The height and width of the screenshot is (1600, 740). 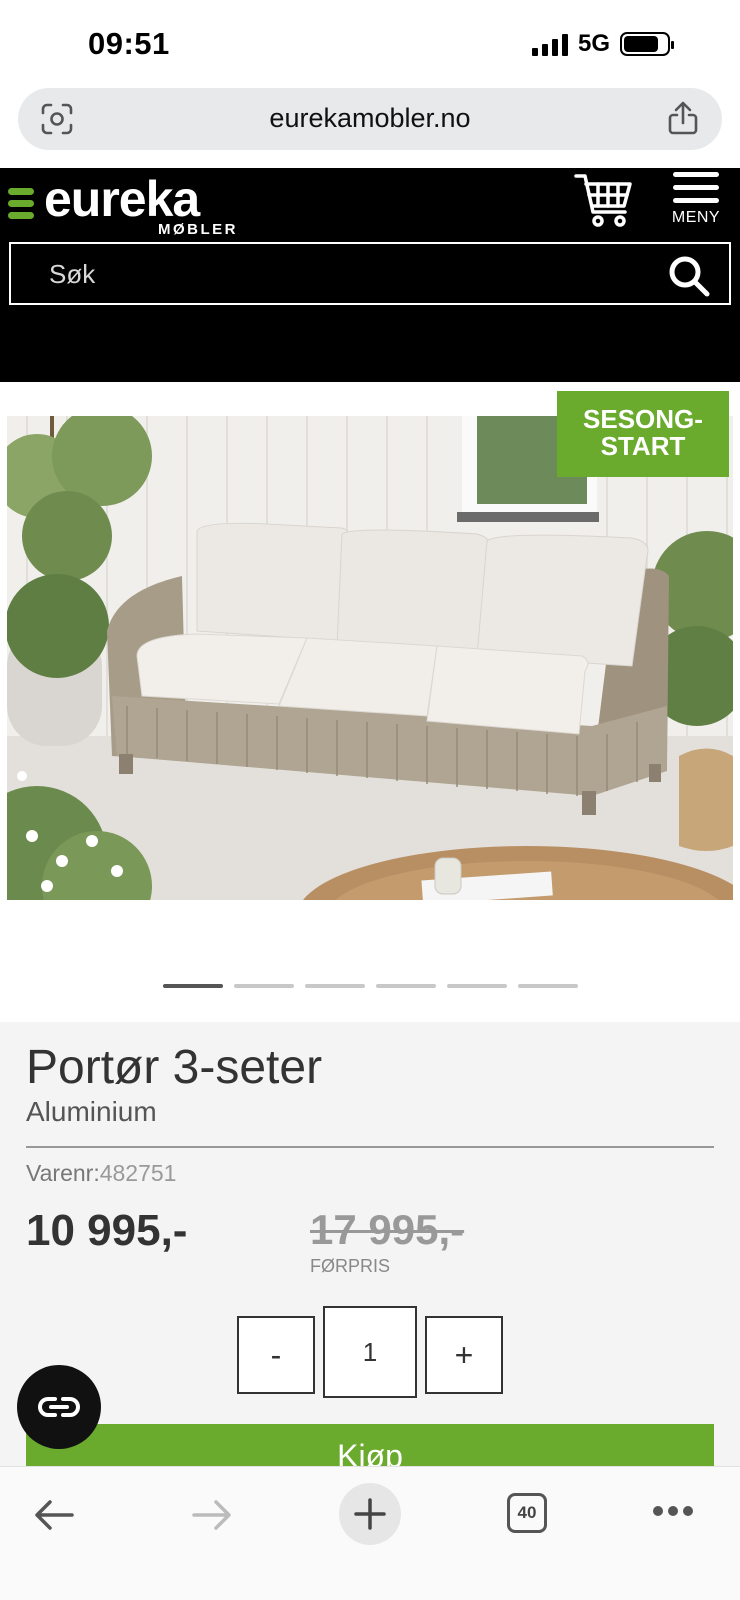 What do you see at coordinates (122, 199) in the screenshot?
I see `logo-text: eureka` at bounding box center [122, 199].